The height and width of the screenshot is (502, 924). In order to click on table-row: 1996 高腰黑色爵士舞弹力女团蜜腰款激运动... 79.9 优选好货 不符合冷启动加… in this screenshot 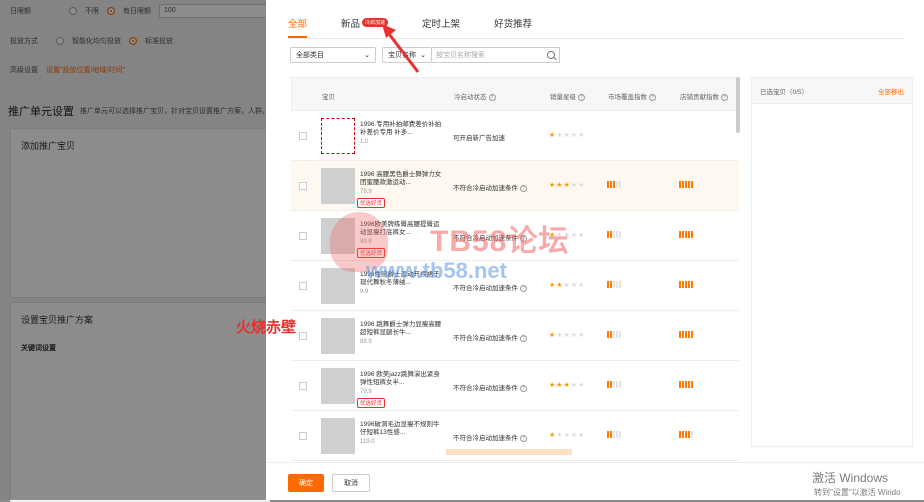, I will do `click(515, 186)`.